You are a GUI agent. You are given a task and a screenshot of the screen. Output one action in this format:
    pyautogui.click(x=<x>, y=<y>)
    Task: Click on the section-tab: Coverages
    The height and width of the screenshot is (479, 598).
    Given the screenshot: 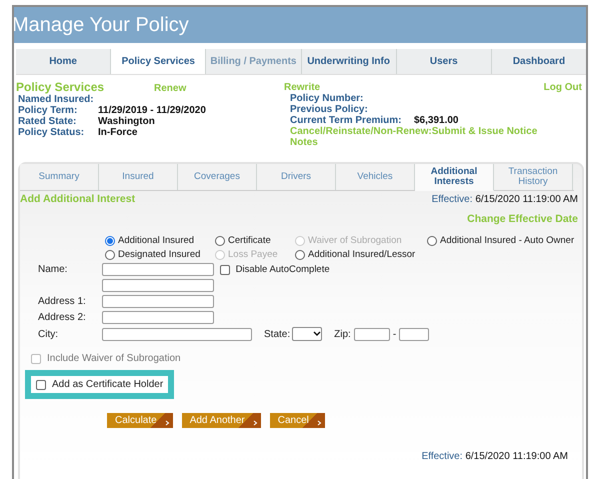 What is the action you would take?
    pyautogui.click(x=217, y=177)
    